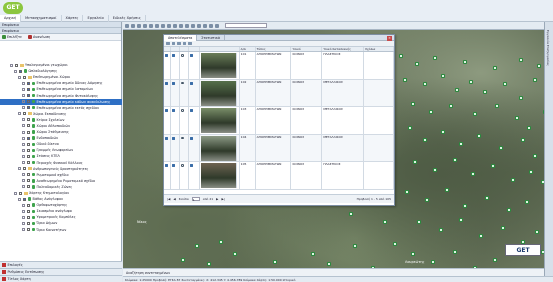  I want to click on column-header: Σχόλια, so click(379, 49).